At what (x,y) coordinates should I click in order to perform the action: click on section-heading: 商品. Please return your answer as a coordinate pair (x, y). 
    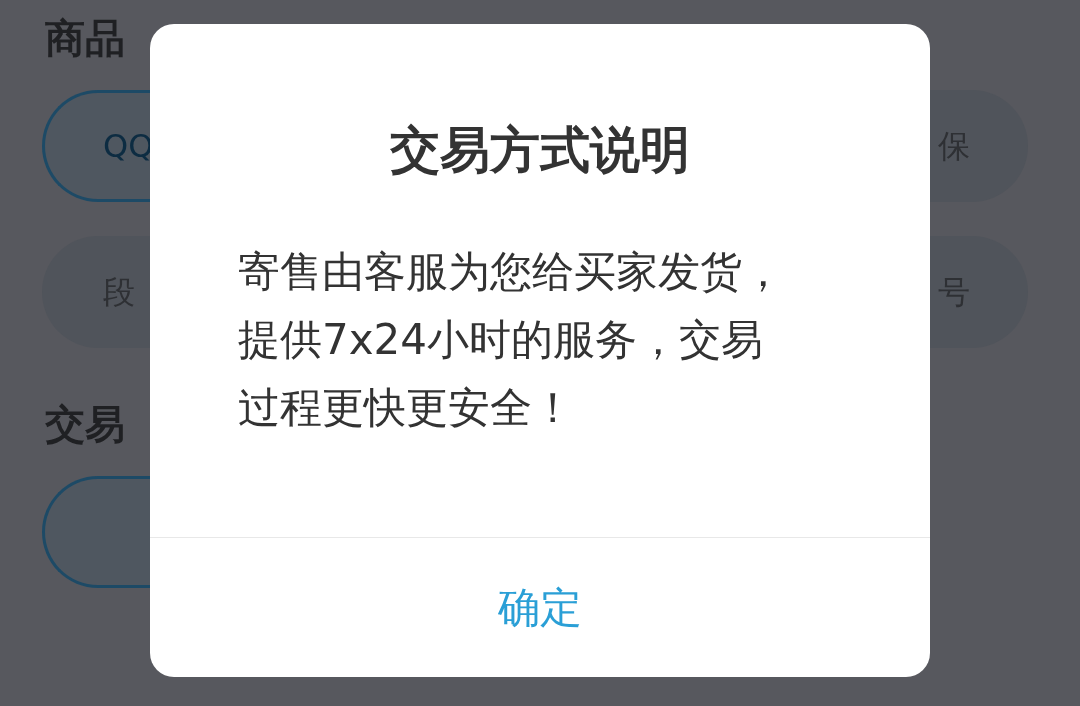
    Looking at the image, I should click on (85, 38).